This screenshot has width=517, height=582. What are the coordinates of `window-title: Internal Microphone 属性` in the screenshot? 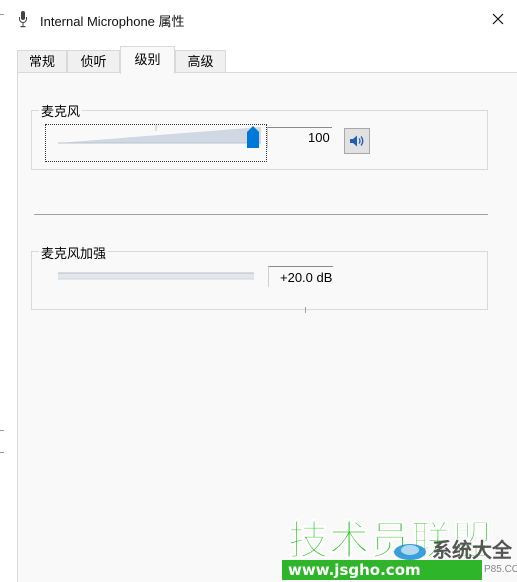 It's located at (112, 21).